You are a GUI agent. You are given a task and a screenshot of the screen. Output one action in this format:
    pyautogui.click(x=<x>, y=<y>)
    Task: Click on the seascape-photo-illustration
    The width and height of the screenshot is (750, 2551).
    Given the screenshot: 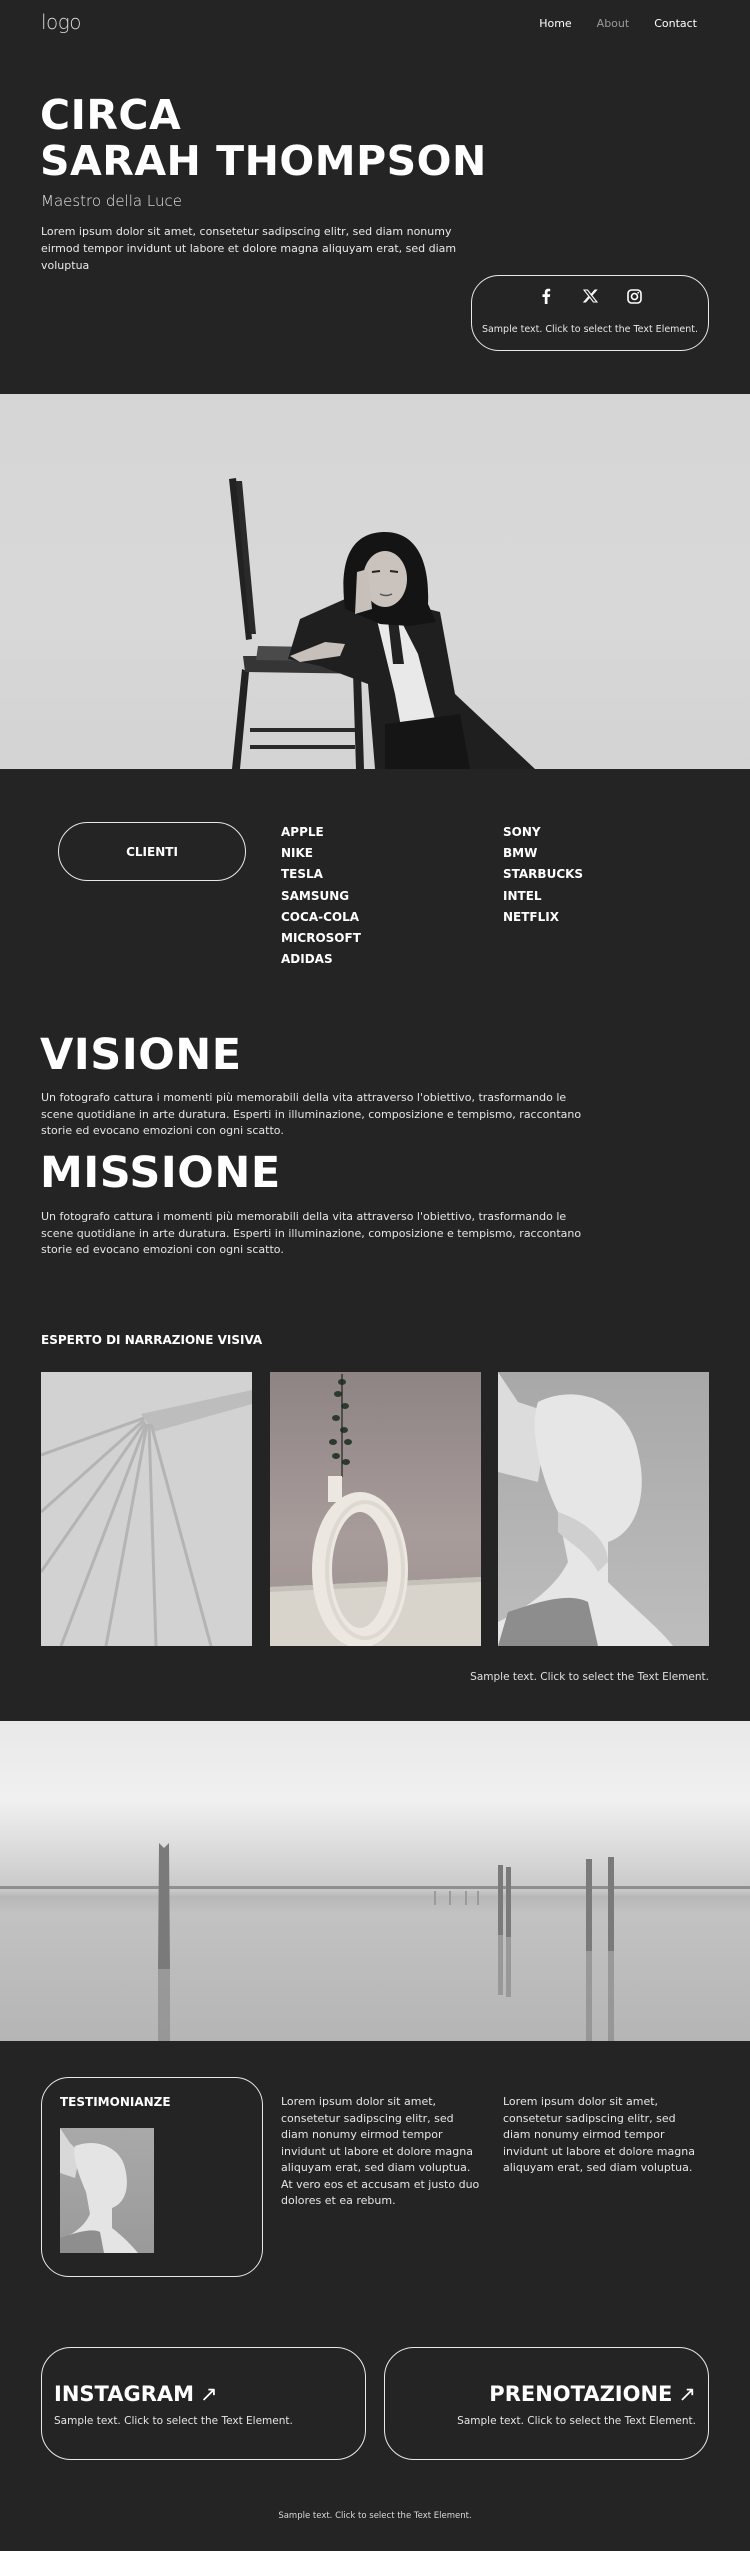 What is the action you would take?
    pyautogui.click(x=375, y=1942)
    